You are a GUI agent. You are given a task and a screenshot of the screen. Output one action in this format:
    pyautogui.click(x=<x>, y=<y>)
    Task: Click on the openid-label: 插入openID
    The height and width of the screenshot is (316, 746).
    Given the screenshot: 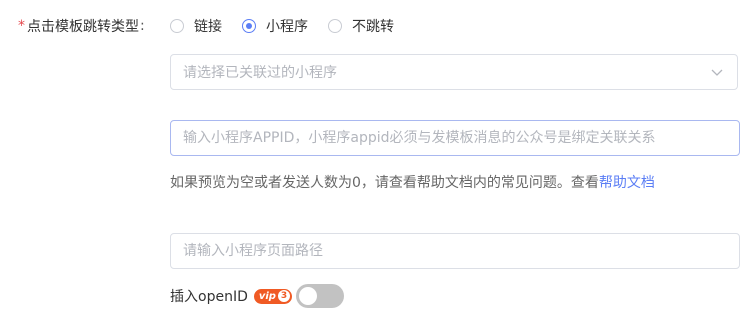 What is the action you would take?
    pyautogui.click(x=209, y=297)
    